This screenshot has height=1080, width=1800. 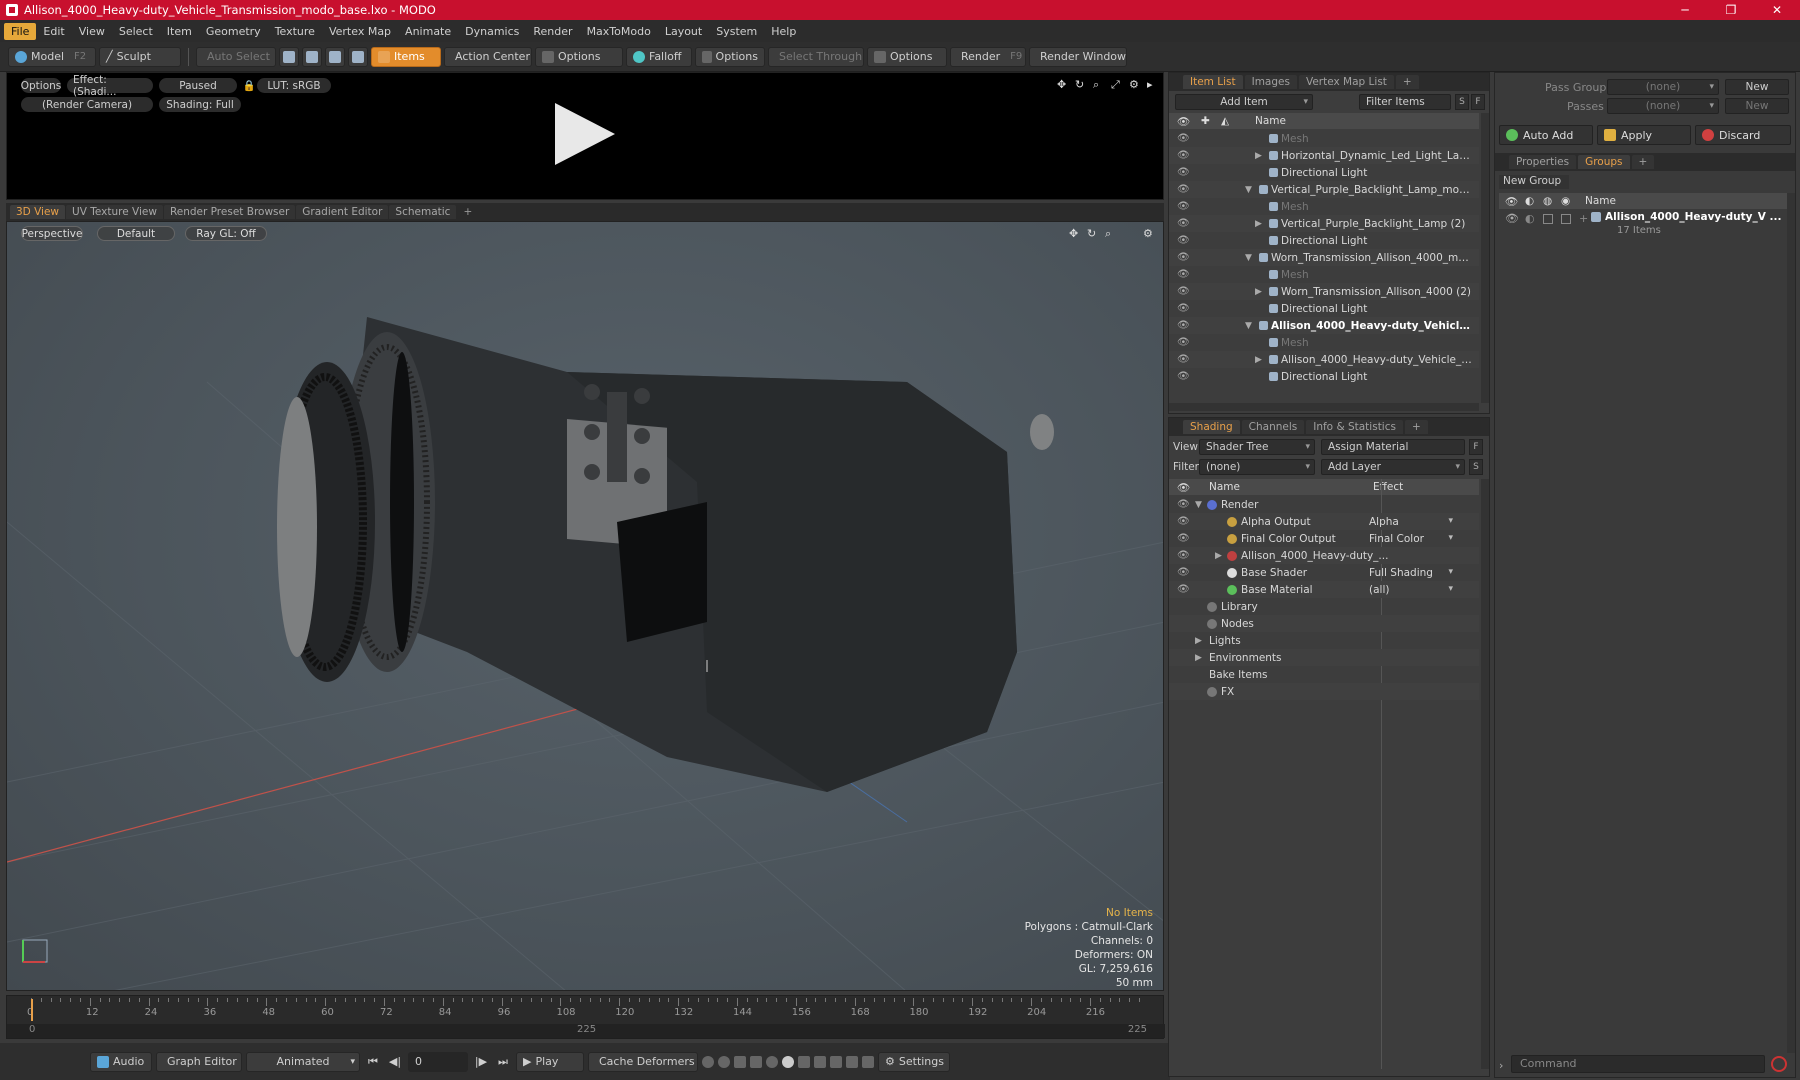 What do you see at coordinates (1134, 84) in the screenshot?
I see `gear-icon: ⚙` at bounding box center [1134, 84].